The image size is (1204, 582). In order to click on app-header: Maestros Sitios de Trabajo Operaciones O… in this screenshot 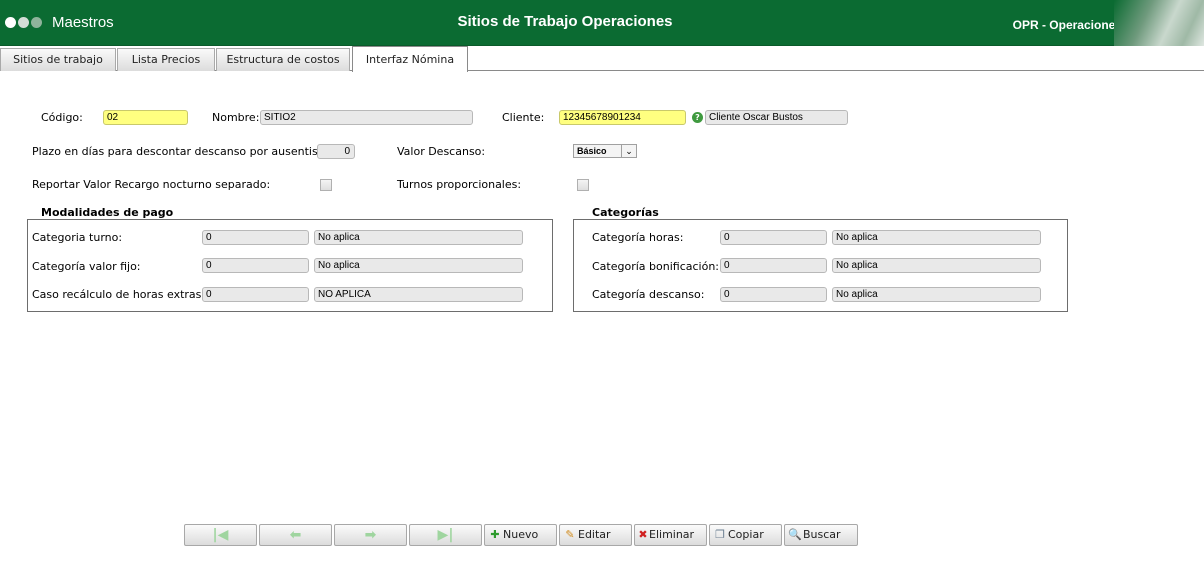, I will do `click(602, 23)`.